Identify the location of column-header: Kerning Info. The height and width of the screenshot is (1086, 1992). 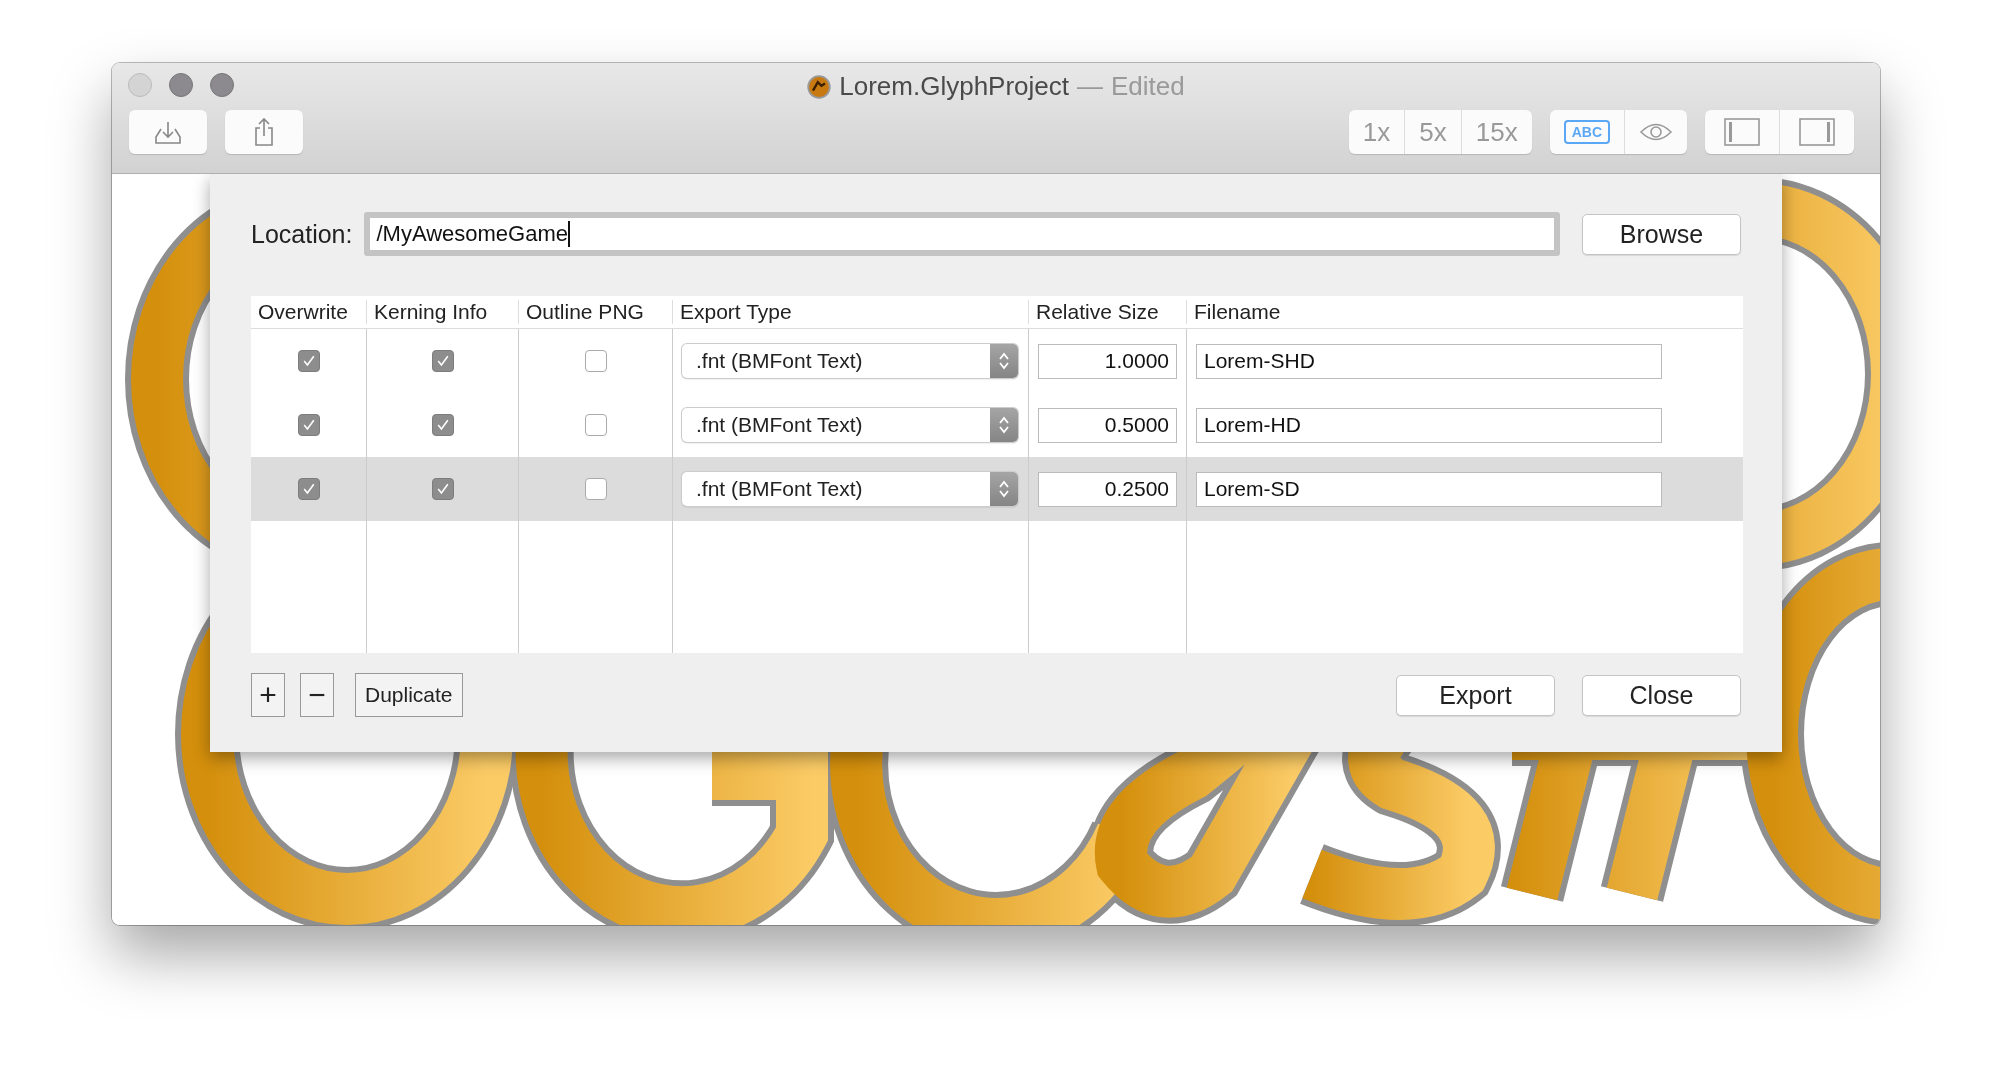
(442, 312).